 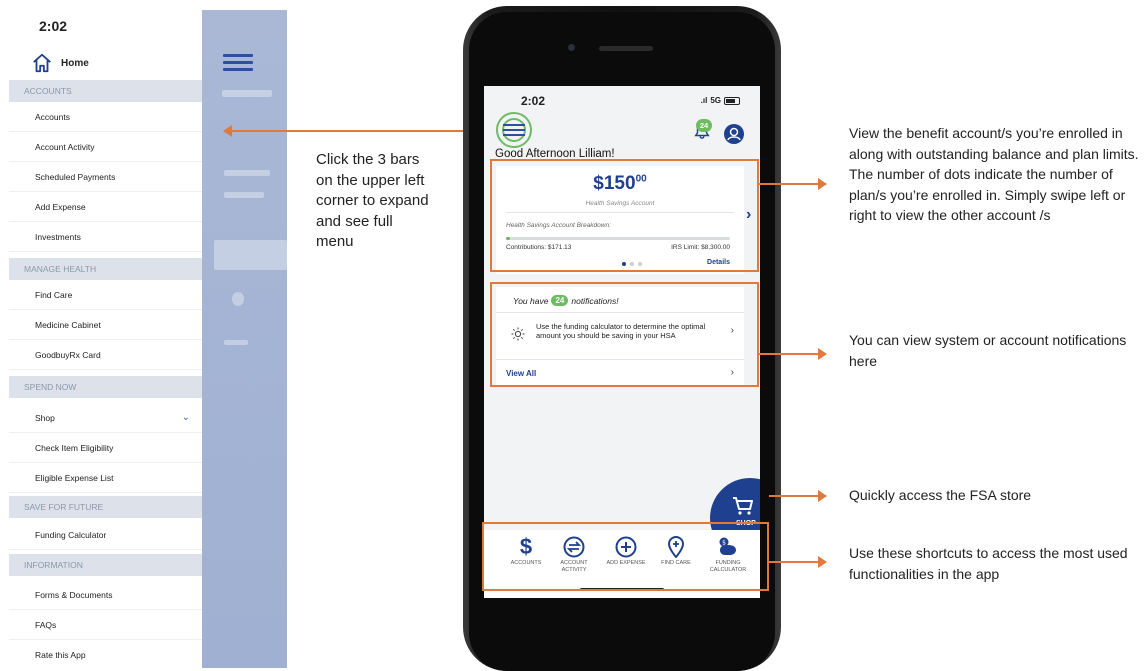 I want to click on user-icon, so click(x=734, y=134).